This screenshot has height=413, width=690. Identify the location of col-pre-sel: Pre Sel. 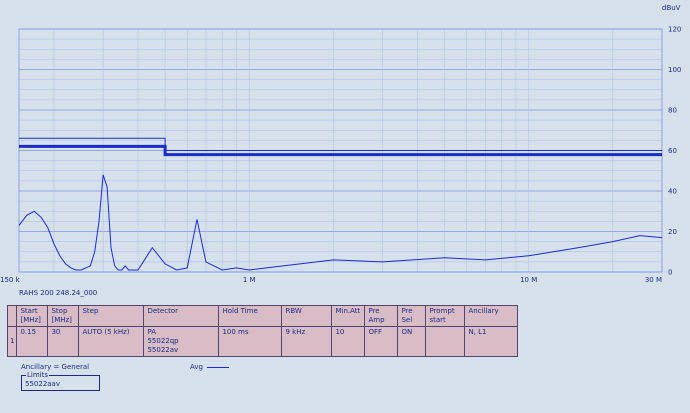
(412, 316).